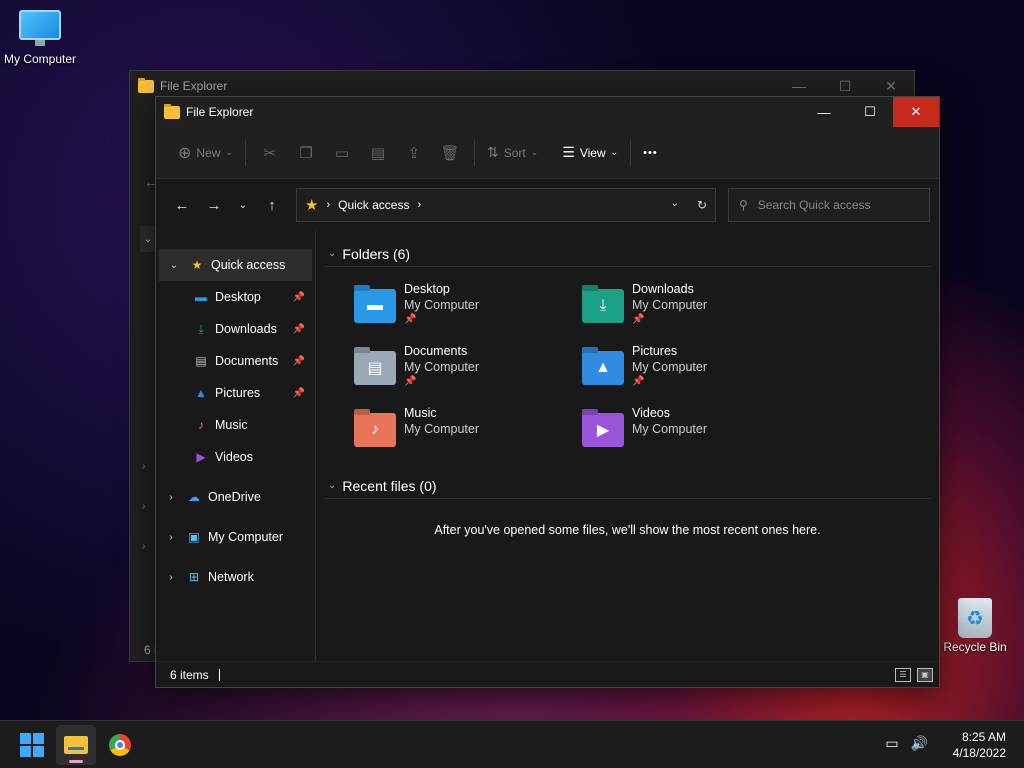 The width and height of the screenshot is (1024, 768). I want to click on desktop-icon-my-computer: My Computer, so click(40, 38).